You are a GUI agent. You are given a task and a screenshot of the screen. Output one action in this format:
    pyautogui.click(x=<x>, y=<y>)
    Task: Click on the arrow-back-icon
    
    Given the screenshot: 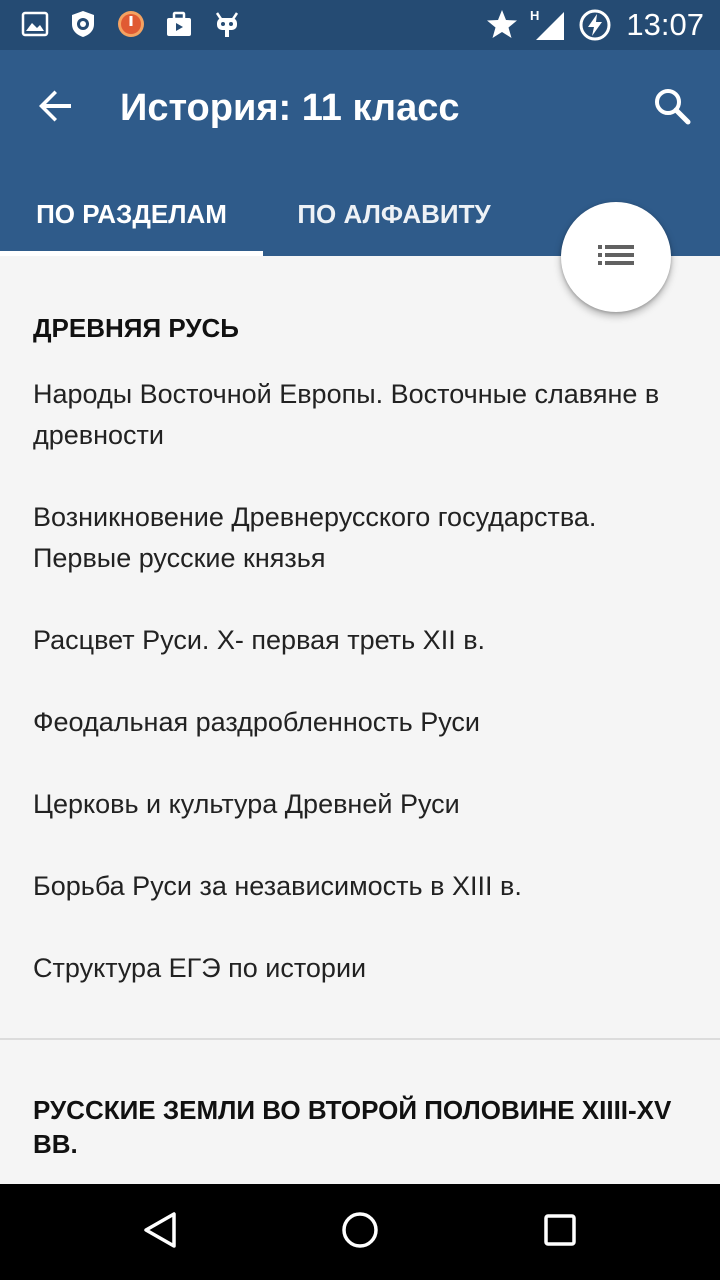 What is the action you would take?
    pyautogui.click(x=56, y=108)
    